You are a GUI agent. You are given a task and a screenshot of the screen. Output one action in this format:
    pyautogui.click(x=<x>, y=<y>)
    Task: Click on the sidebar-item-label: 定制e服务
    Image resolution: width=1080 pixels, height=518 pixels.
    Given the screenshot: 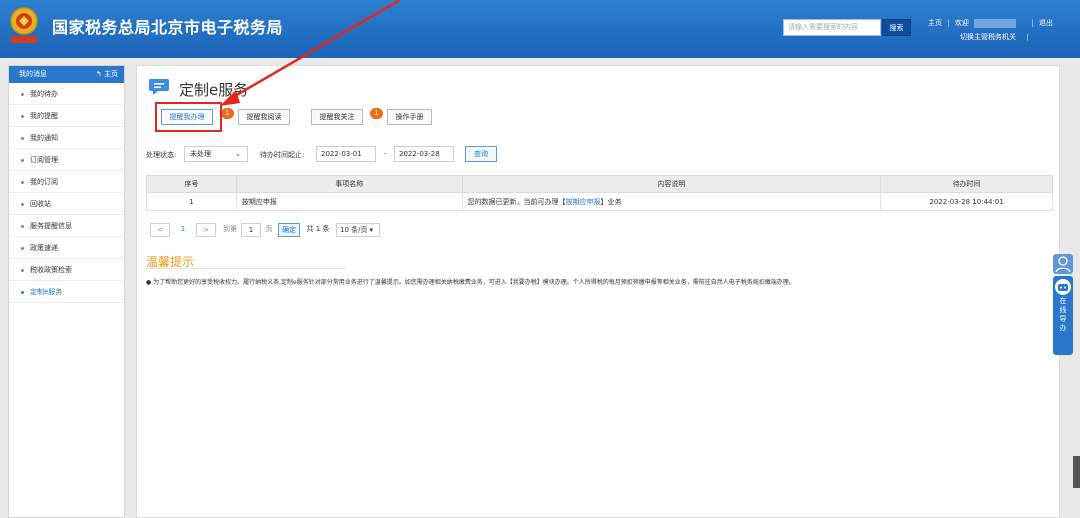 What is the action you would take?
    pyautogui.click(x=46, y=292)
    